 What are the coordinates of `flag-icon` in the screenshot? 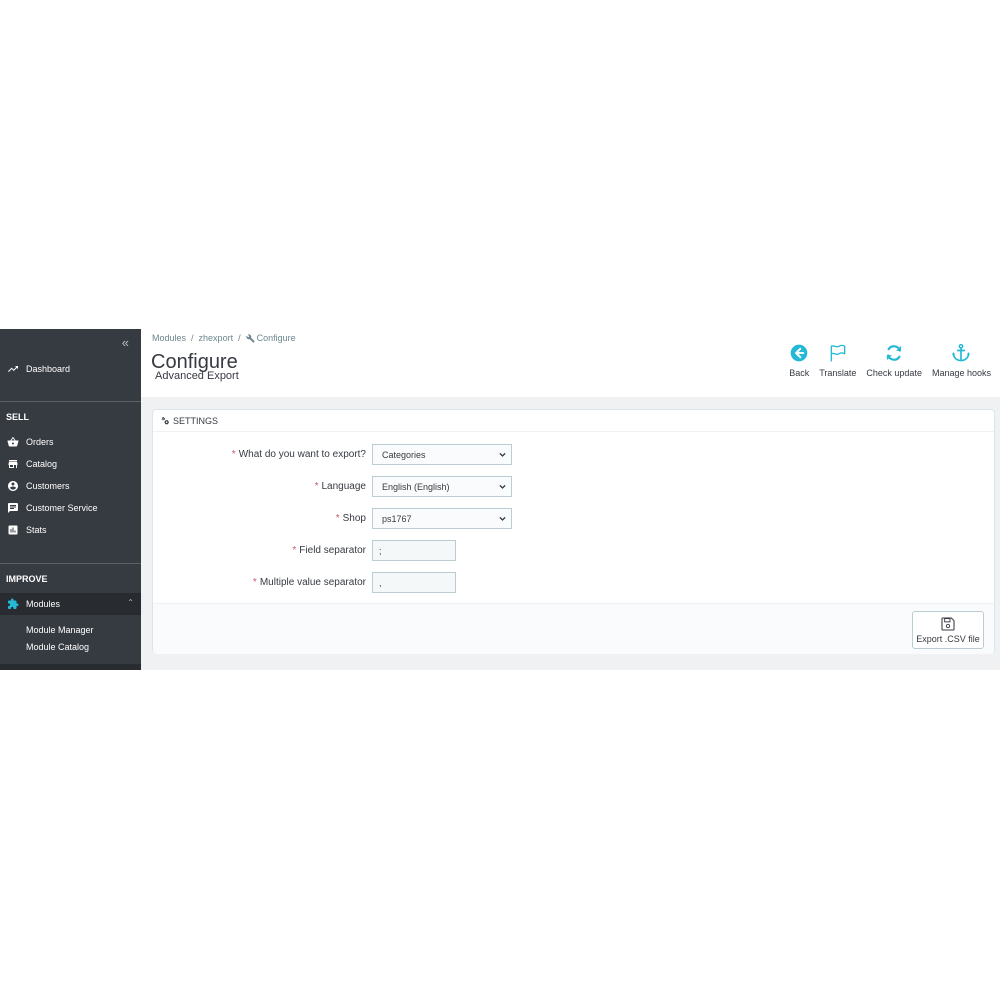 It's located at (838, 353).